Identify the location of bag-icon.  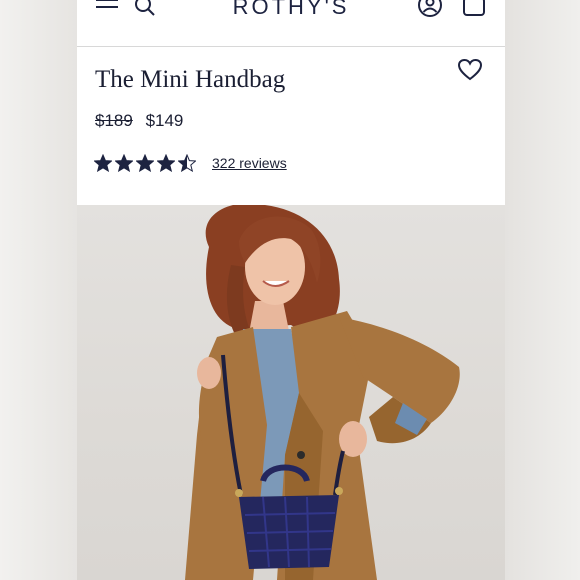
(474, 9).